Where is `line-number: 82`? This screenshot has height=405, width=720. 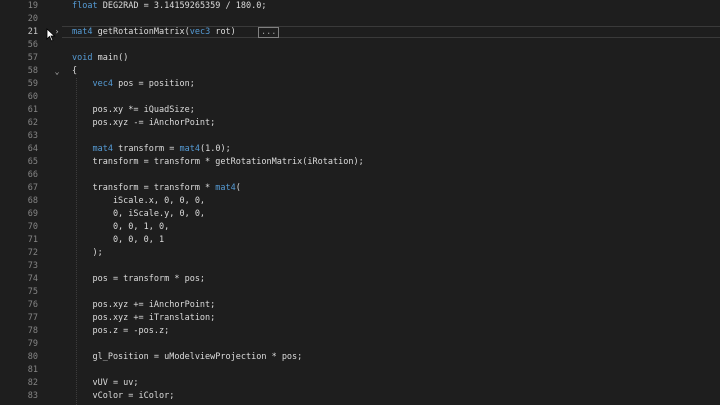 line-number: 82 is located at coordinates (32, 383).